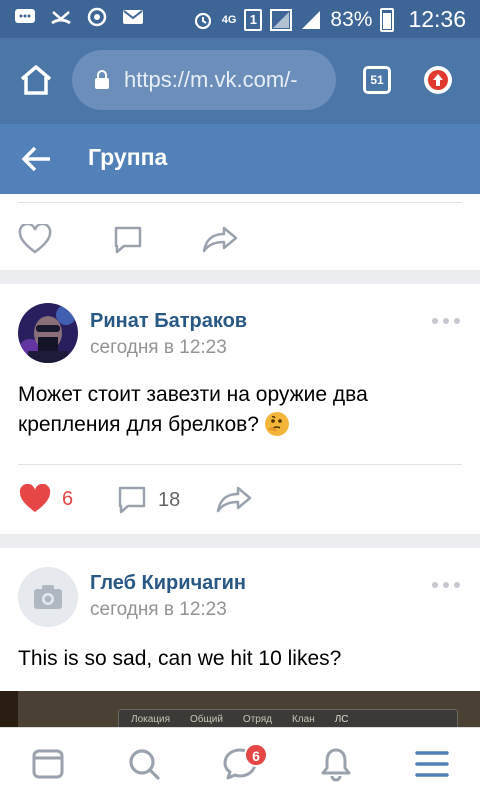  What do you see at coordinates (168, 583) in the screenshot?
I see `post-author: Глеб Киричагин` at bounding box center [168, 583].